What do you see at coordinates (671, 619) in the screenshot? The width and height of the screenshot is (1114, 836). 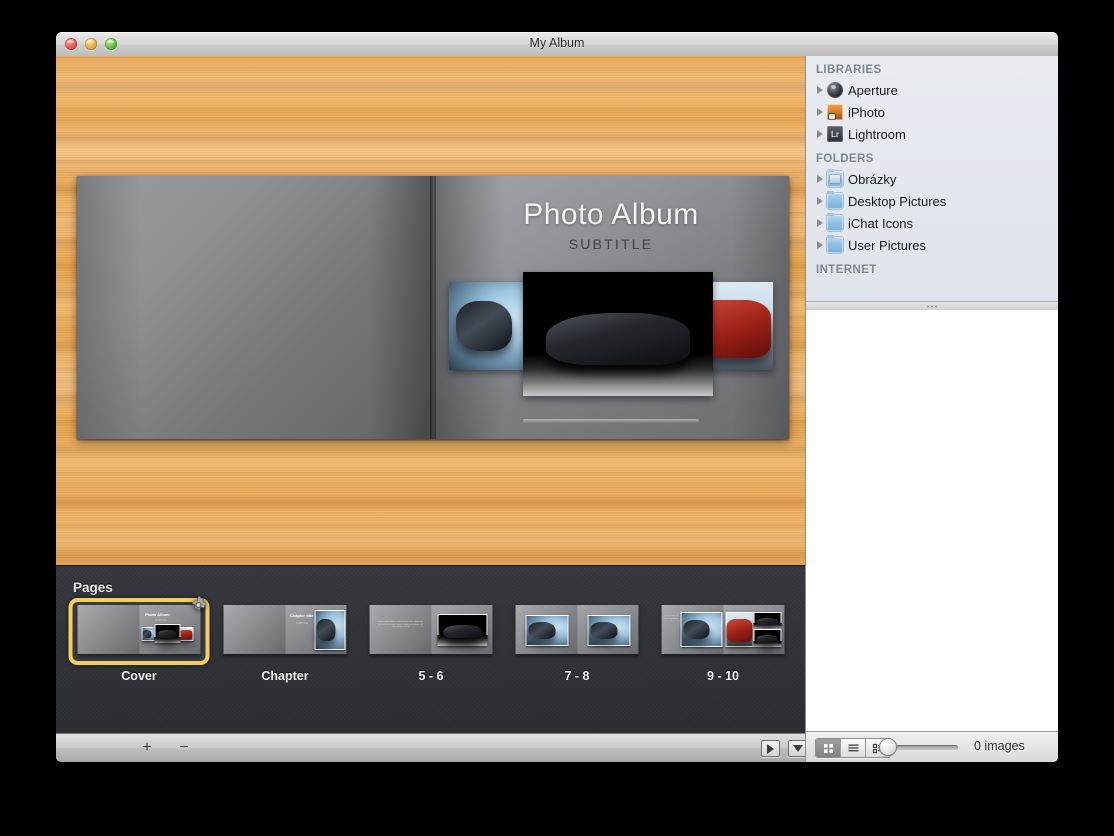 I see `thumb-body-text: lorem ipsum dolor sit amet cons` at bounding box center [671, 619].